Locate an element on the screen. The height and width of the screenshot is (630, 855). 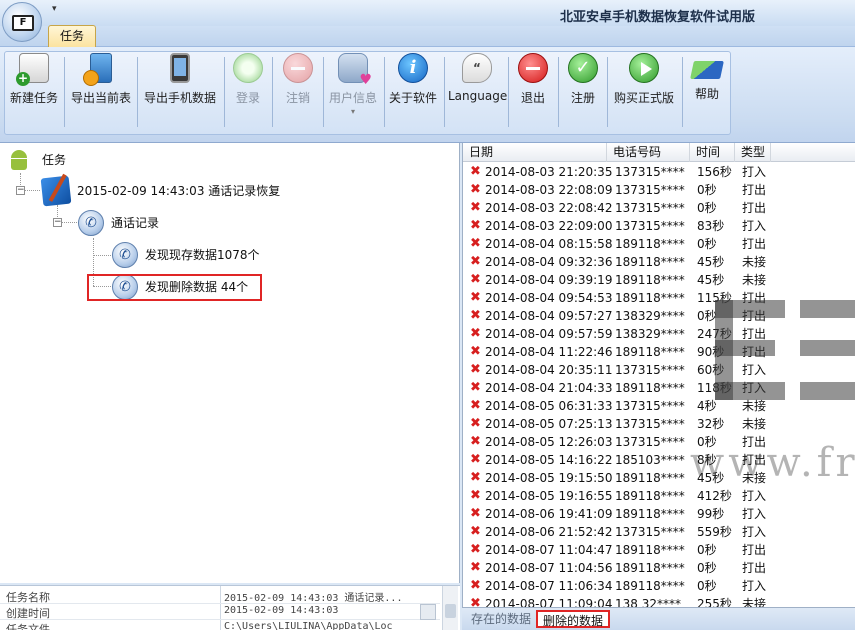
info-icon: i is located at coordinates (413, 68).